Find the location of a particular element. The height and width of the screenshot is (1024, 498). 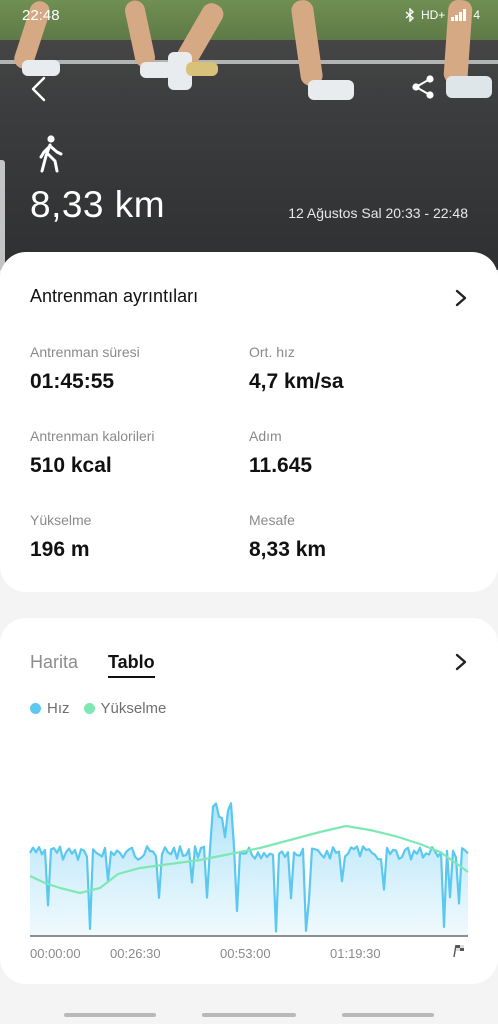

photo-road-line is located at coordinates (249, 62).